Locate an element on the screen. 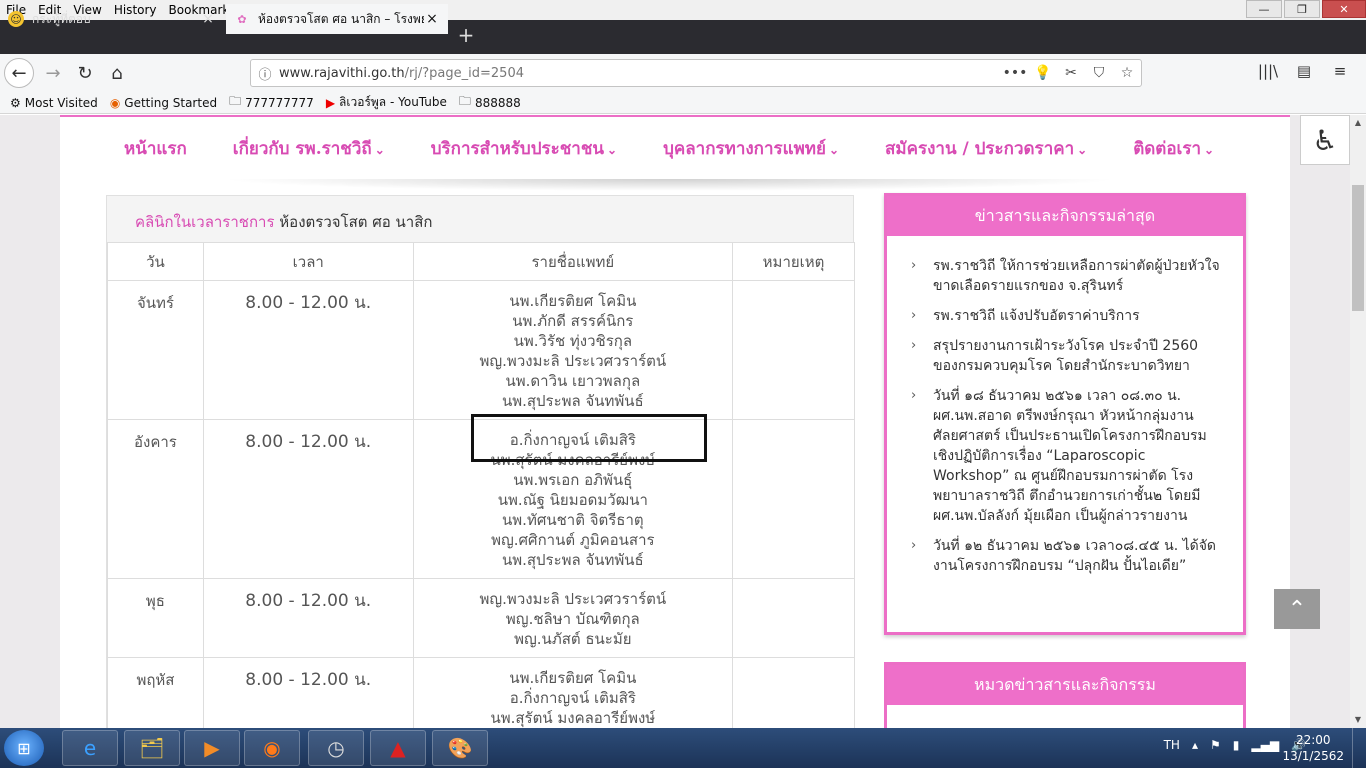 The width and height of the screenshot is (1366, 768). site-nav-item: ติดต่อเรา ⌄ is located at coordinates (1173, 148).